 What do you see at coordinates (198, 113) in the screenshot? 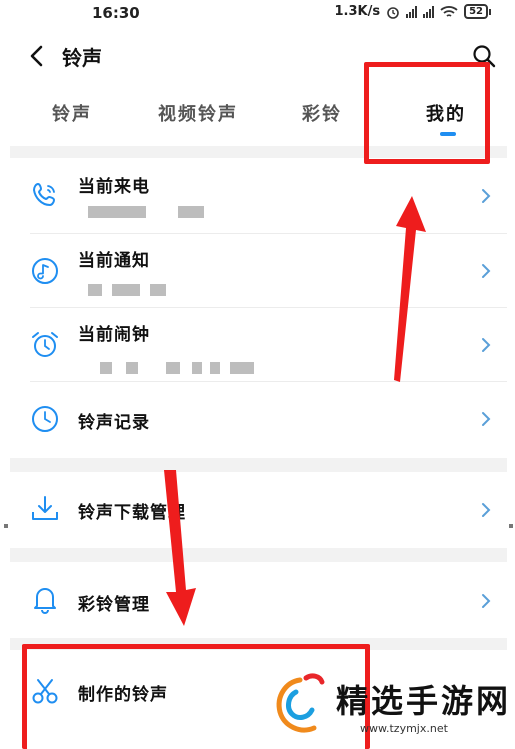
I see `tab-video-ringtone: 视频铃声` at bounding box center [198, 113].